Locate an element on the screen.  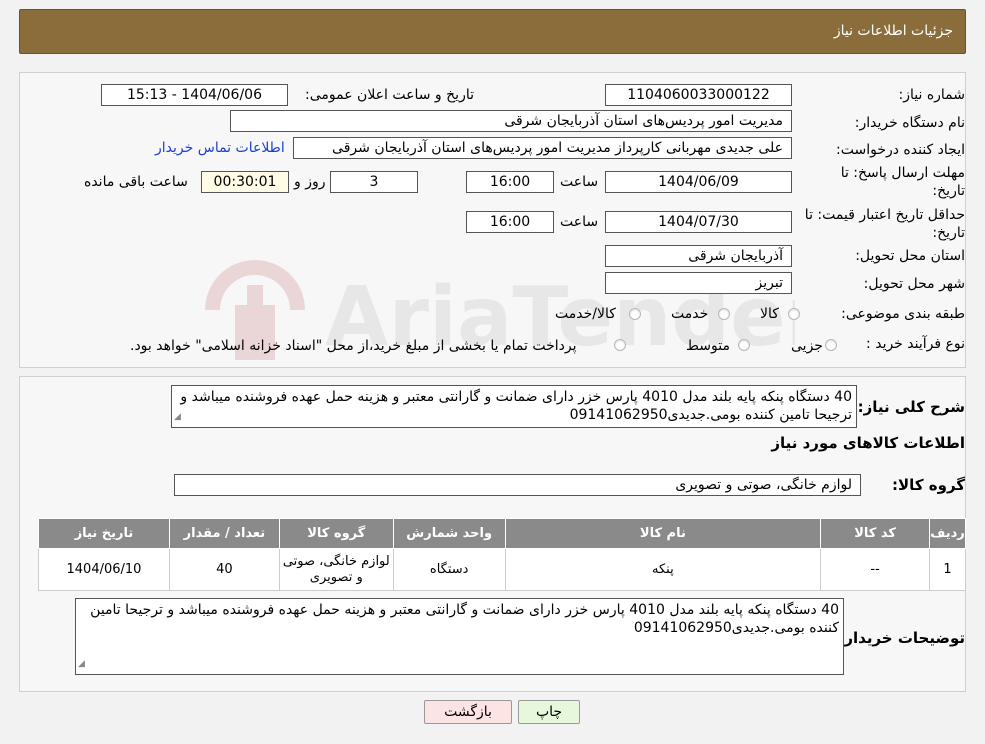
validity-time-field: 16:00 is located at coordinates (510, 222).